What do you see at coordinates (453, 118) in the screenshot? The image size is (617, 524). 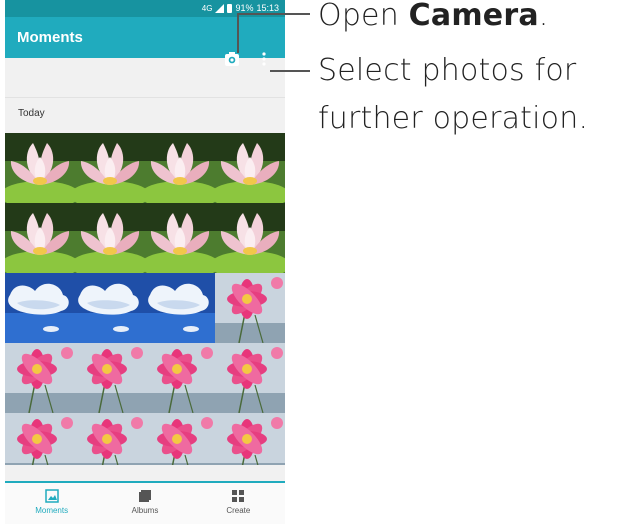 I see `select-callout-line2: further operation.` at bounding box center [453, 118].